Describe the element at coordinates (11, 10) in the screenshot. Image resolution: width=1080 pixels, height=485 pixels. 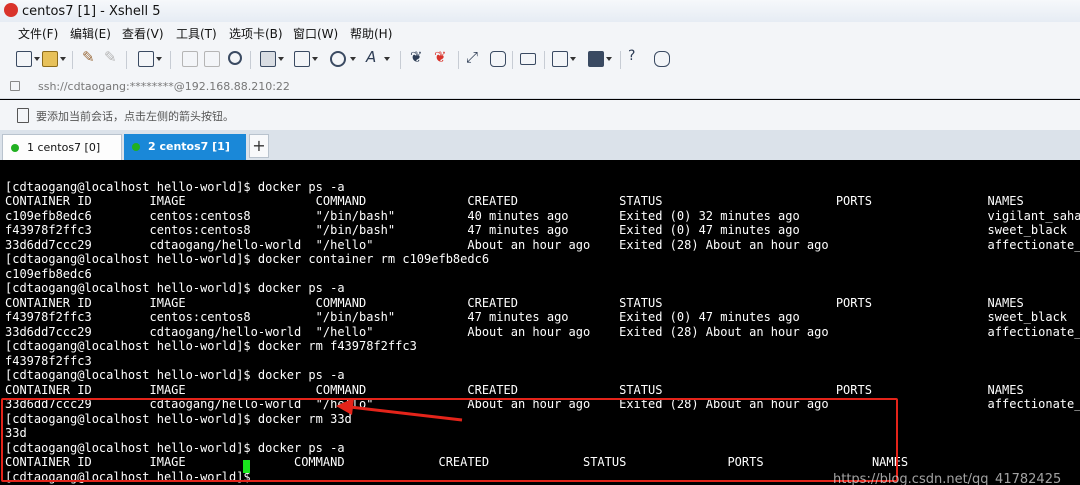
I see `xshell-app-icon` at that location.